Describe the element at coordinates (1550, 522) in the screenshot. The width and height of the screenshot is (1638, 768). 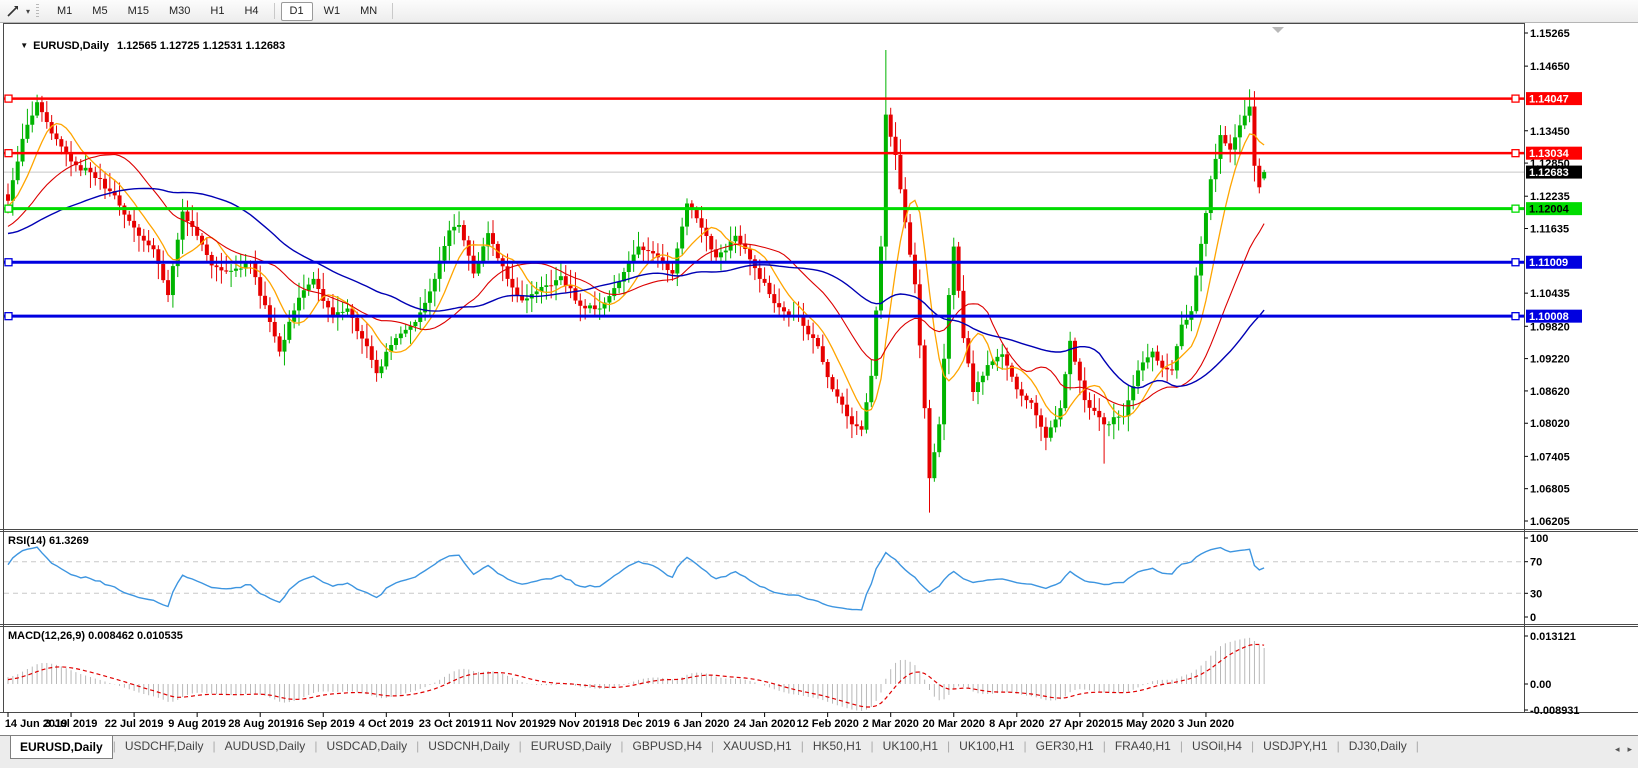
I see `svg-text: 1.06205` at that location.